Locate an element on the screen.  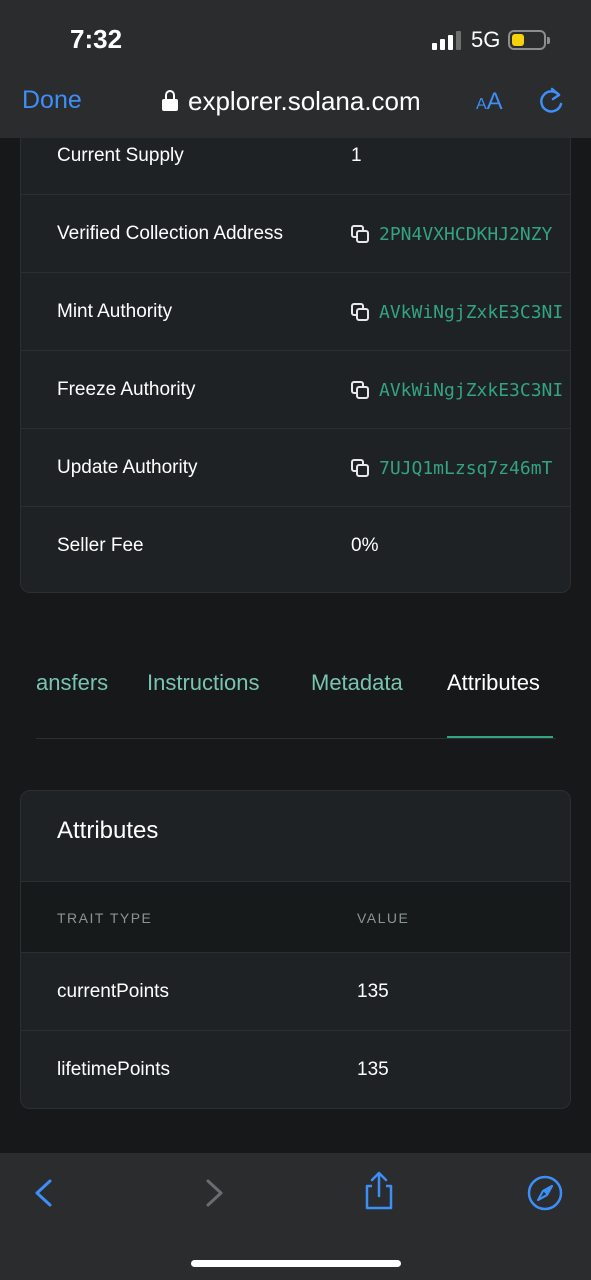
detail-row-mint-authority: Mint Authority AVkWiNgjZxkE3C3NI is located at coordinates (295, 312).